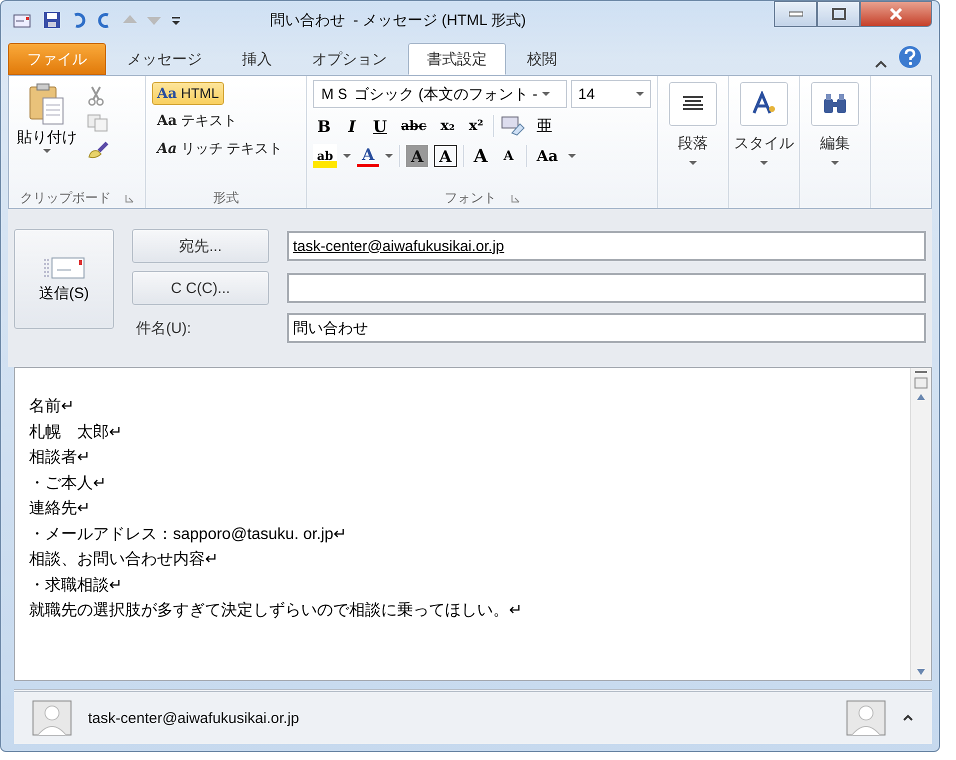  What do you see at coordinates (65, 198) in the screenshot?
I see `group-label: クリップボード` at bounding box center [65, 198].